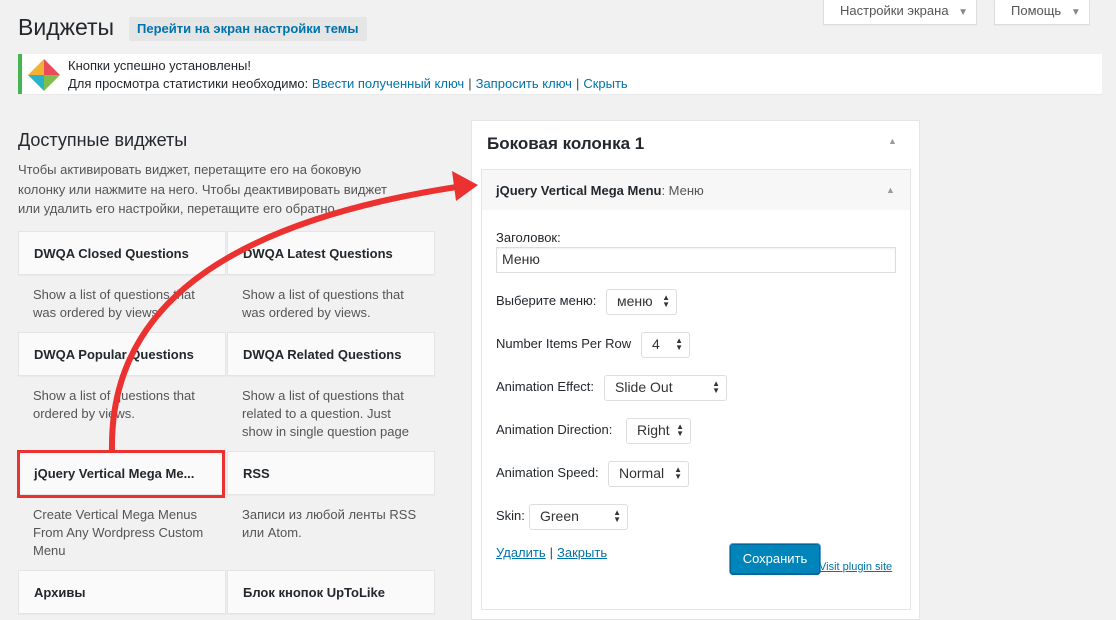  What do you see at coordinates (510, 515) in the screenshot?
I see `skin-label: Skin:` at bounding box center [510, 515].